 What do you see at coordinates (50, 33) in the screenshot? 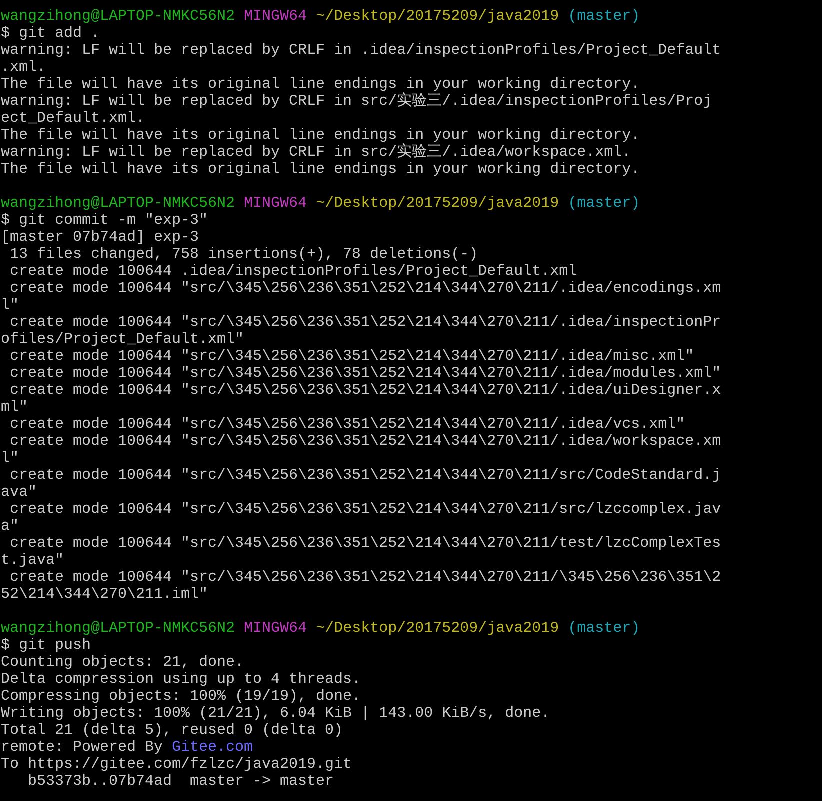
I see `command-line: $ git add .` at bounding box center [50, 33].